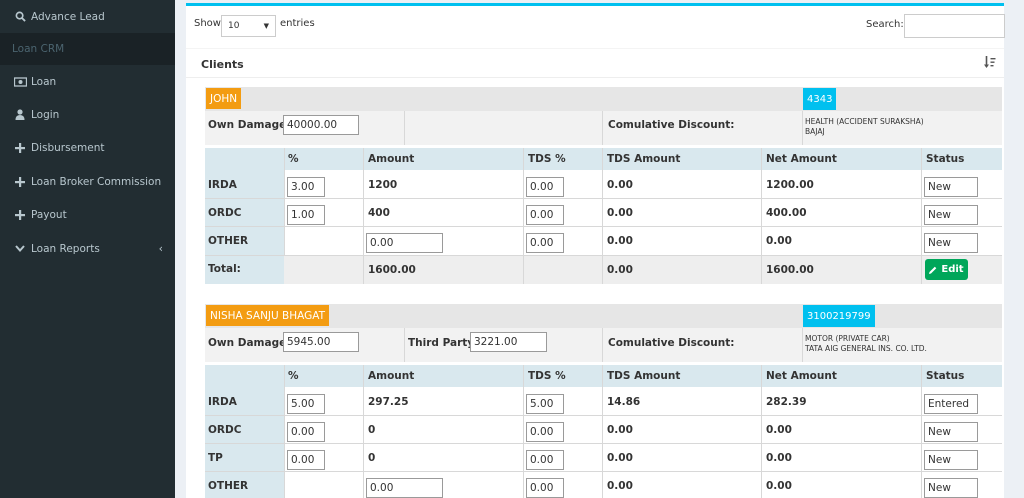 The image size is (1024, 498). I want to click on third-party-input: 3221.00, so click(508, 342).